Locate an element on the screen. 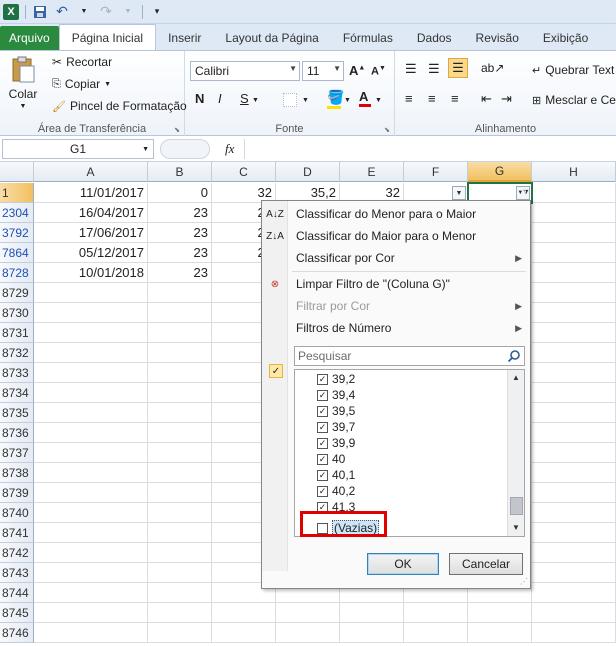 The height and width of the screenshot is (646, 616). align-middle-icon: ☰ is located at coordinates (434, 69).